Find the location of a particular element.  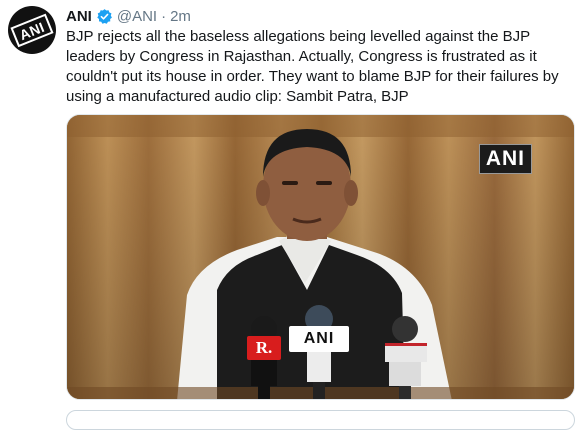

mic-flag-left: R. is located at coordinates (264, 348).